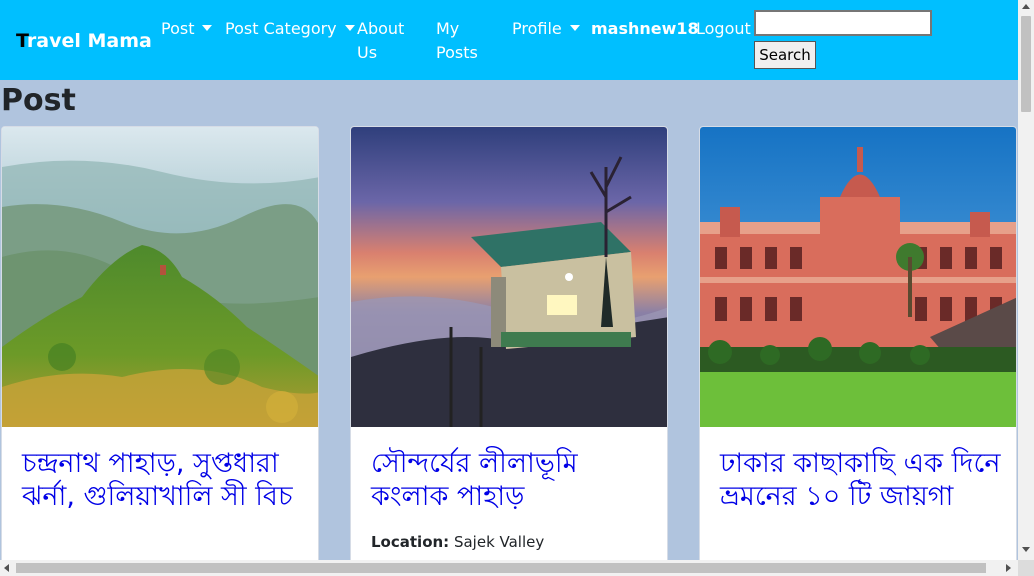 This screenshot has width=1034, height=576. What do you see at coordinates (499, 542) in the screenshot?
I see `location-value: Sajek Valley` at bounding box center [499, 542].